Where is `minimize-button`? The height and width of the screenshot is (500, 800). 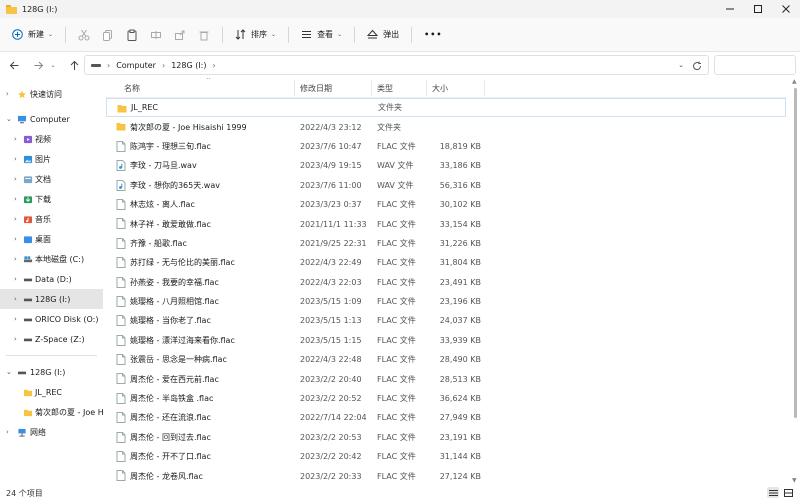 minimize-button is located at coordinates (730, 9).